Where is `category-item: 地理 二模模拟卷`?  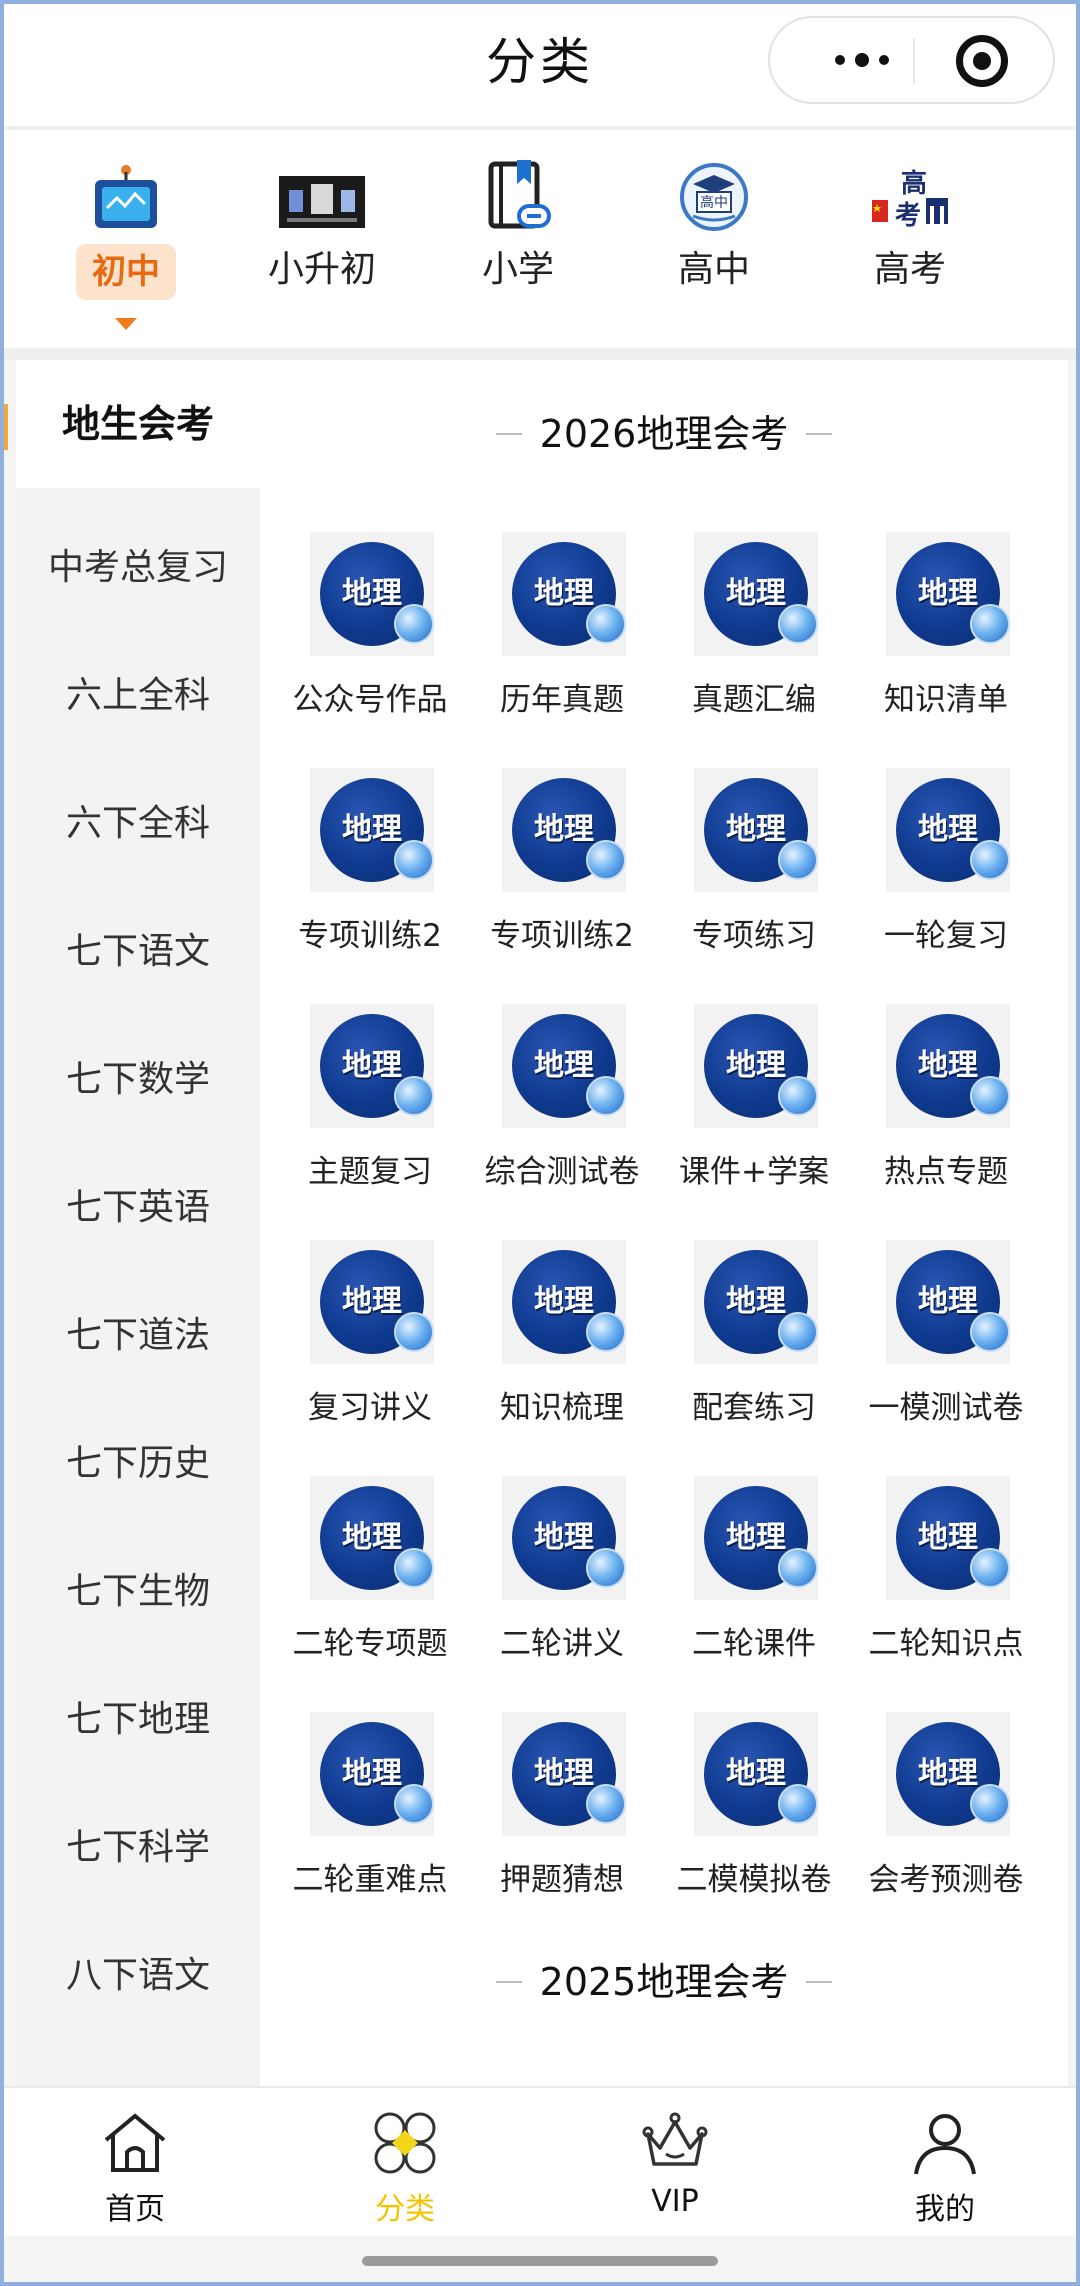 category-item: 地理 二模模拟卷 is located at coordinates (754, 1830).